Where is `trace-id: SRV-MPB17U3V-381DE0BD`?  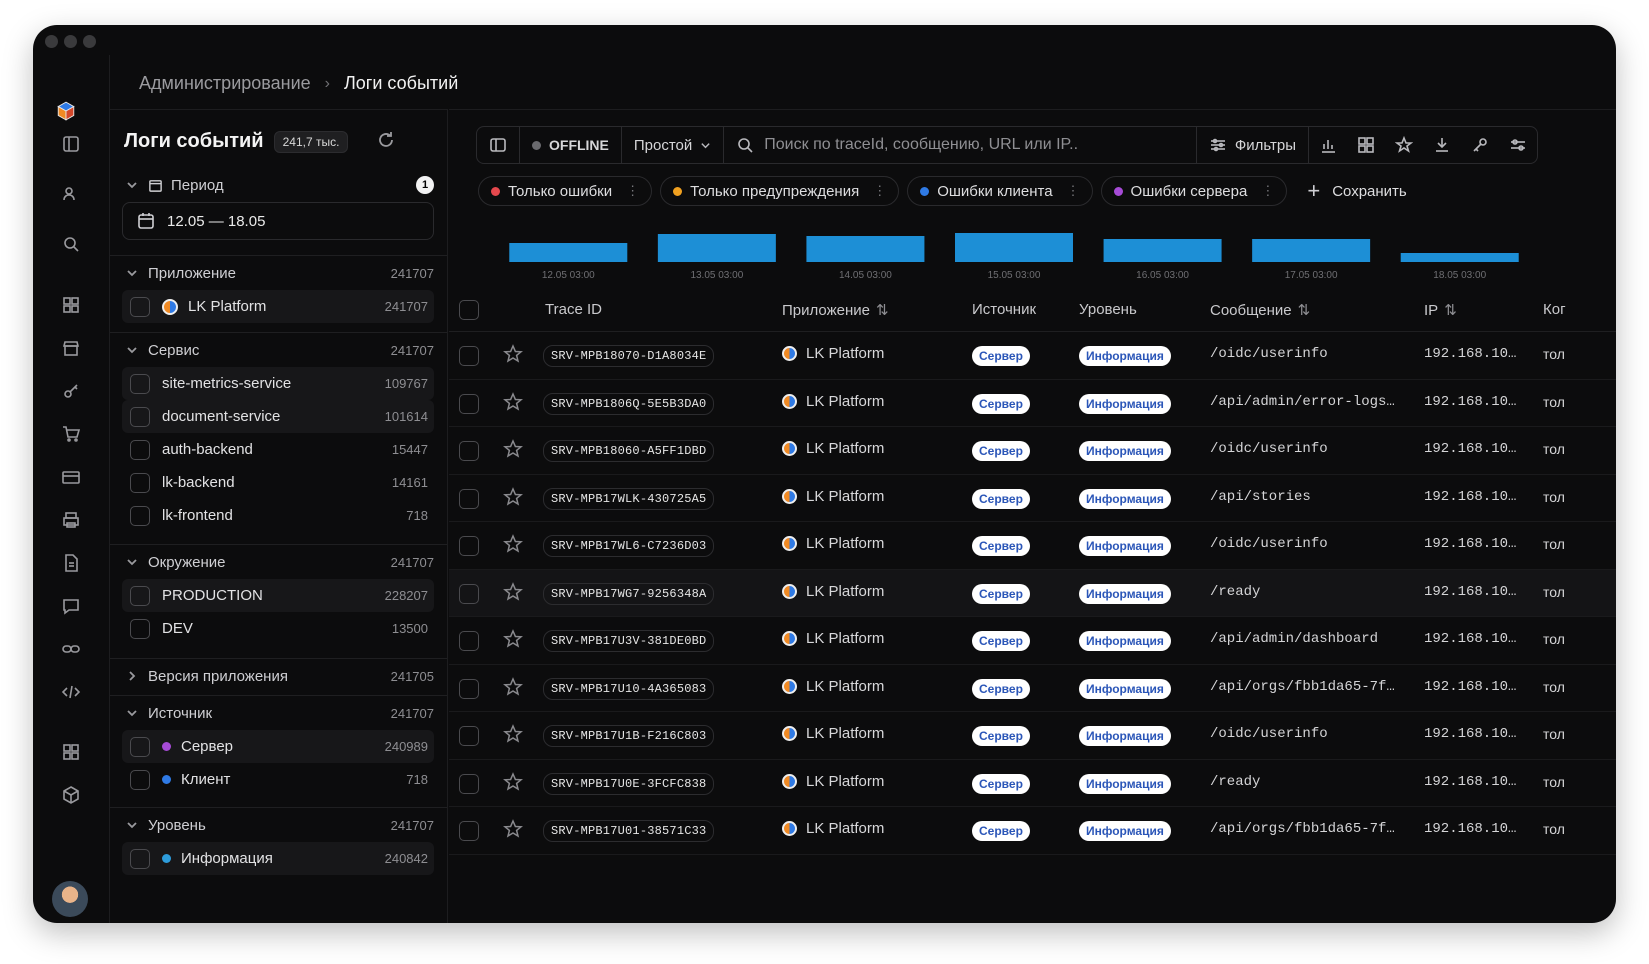
trace-id: SRV-MPB17U3V-381DE0BD is located at coordinates (629, 641).